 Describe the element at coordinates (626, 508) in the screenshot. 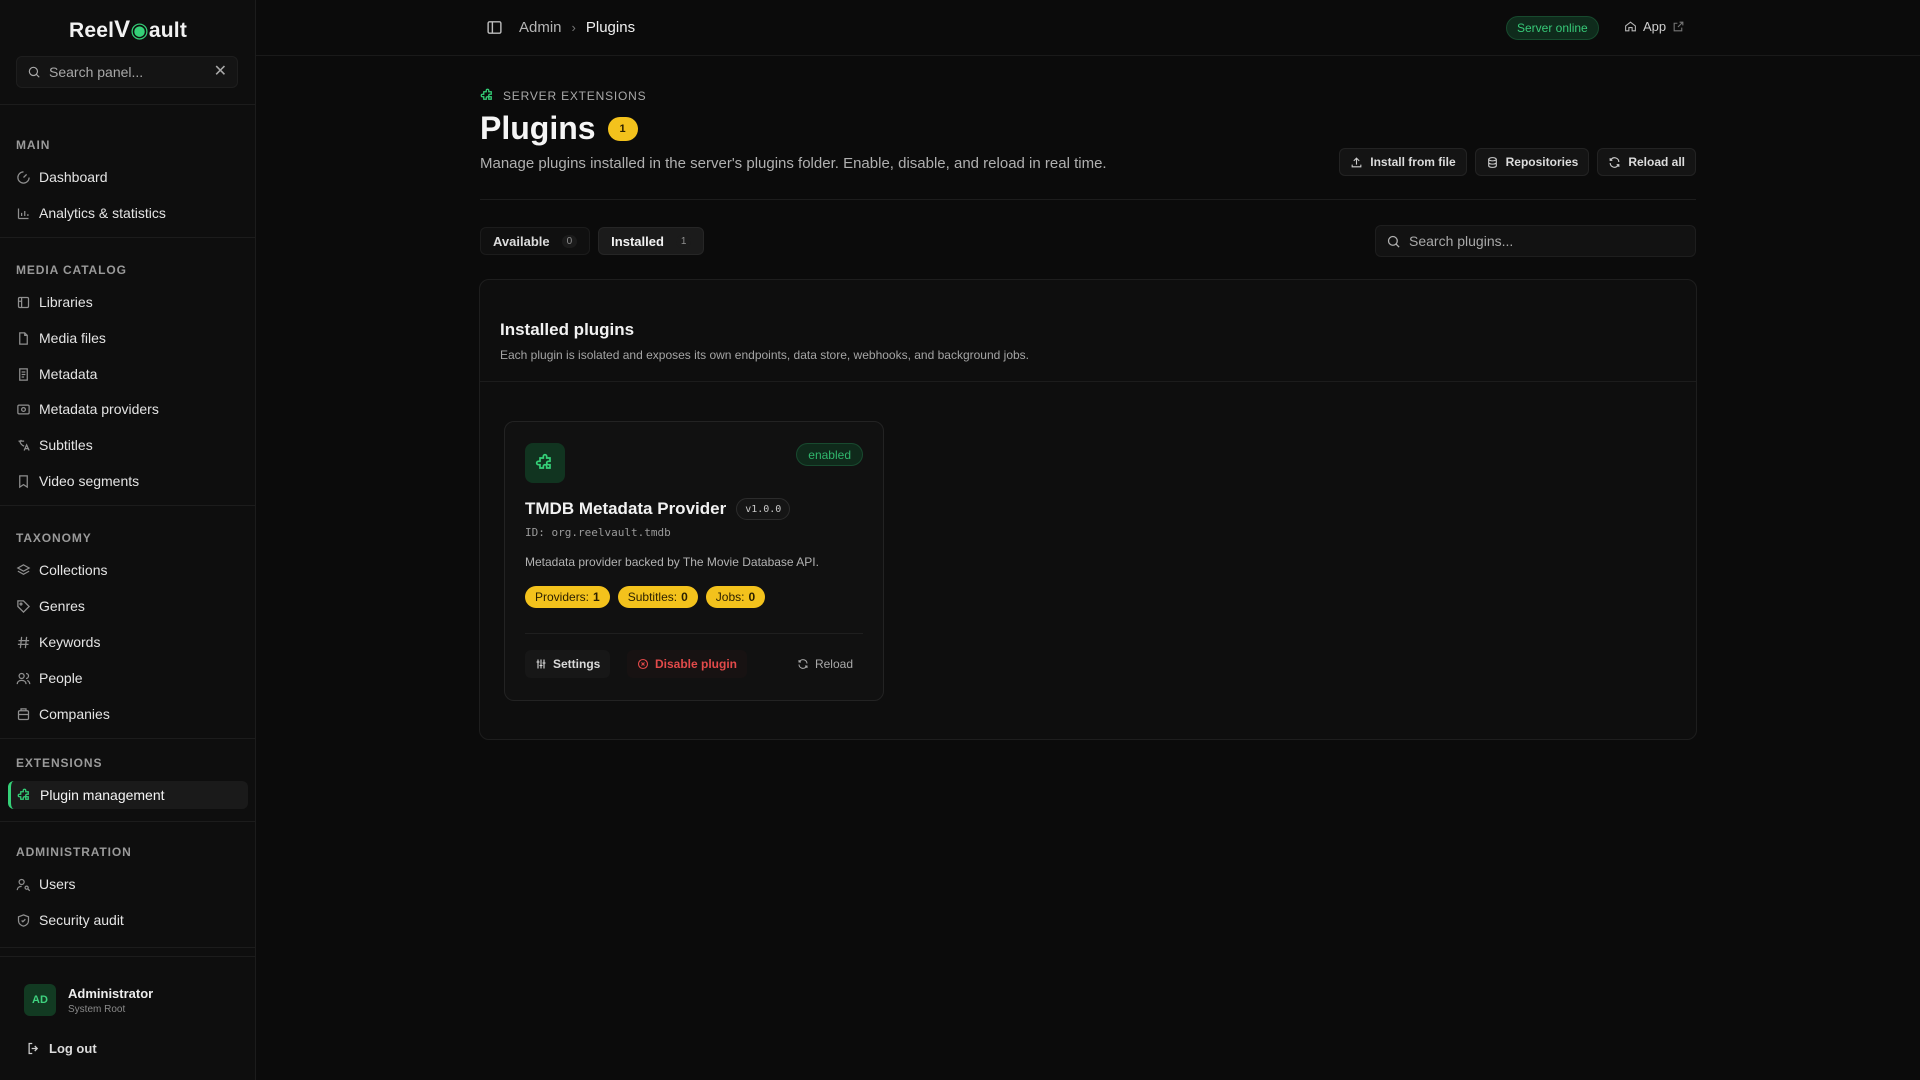

I see `plugin-name: TMDB Metadata Provider` at that location.